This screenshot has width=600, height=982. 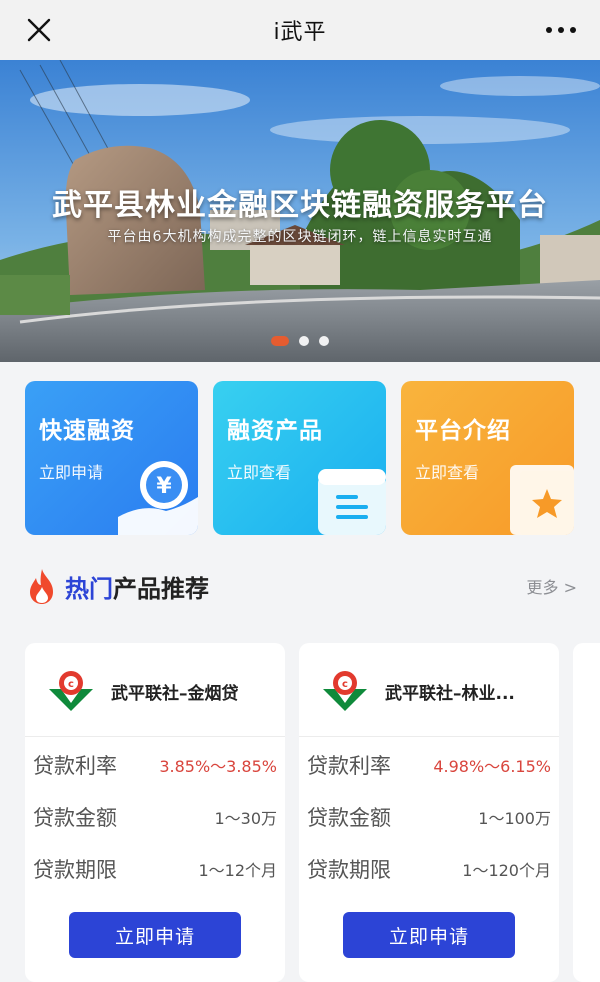 I want to click on card-row-amount: 贷款金额 1～30万, so click(x=155, y=817).